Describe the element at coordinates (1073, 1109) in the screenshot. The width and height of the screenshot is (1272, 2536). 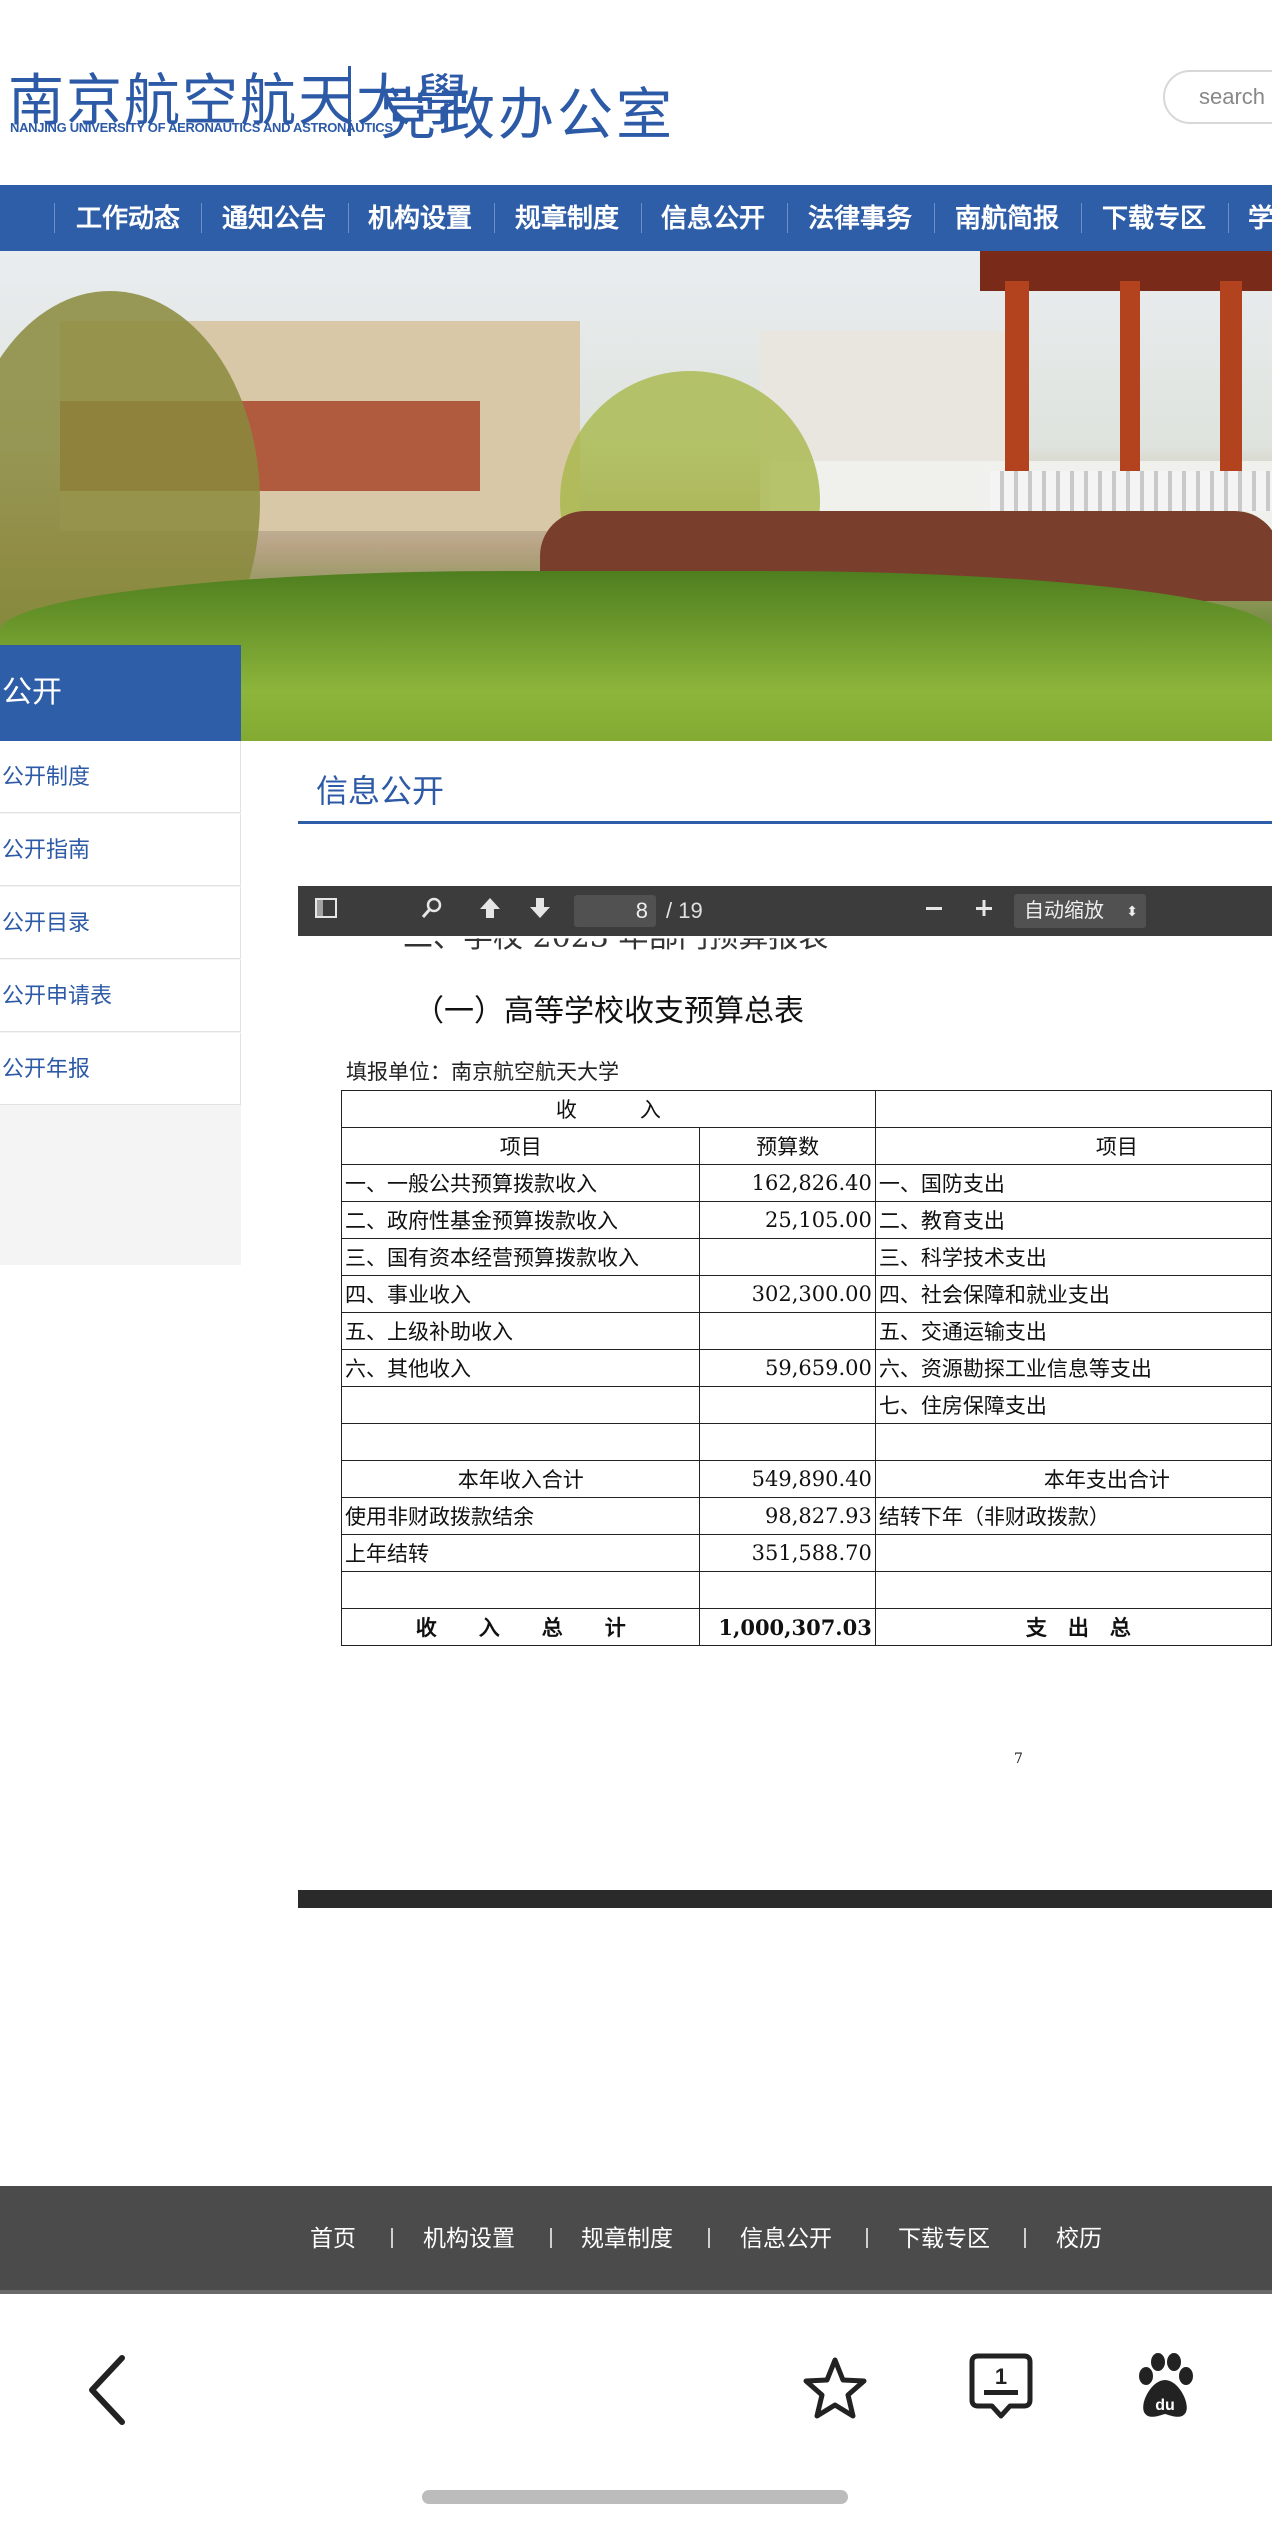
I see `table-header-expense` at that location.